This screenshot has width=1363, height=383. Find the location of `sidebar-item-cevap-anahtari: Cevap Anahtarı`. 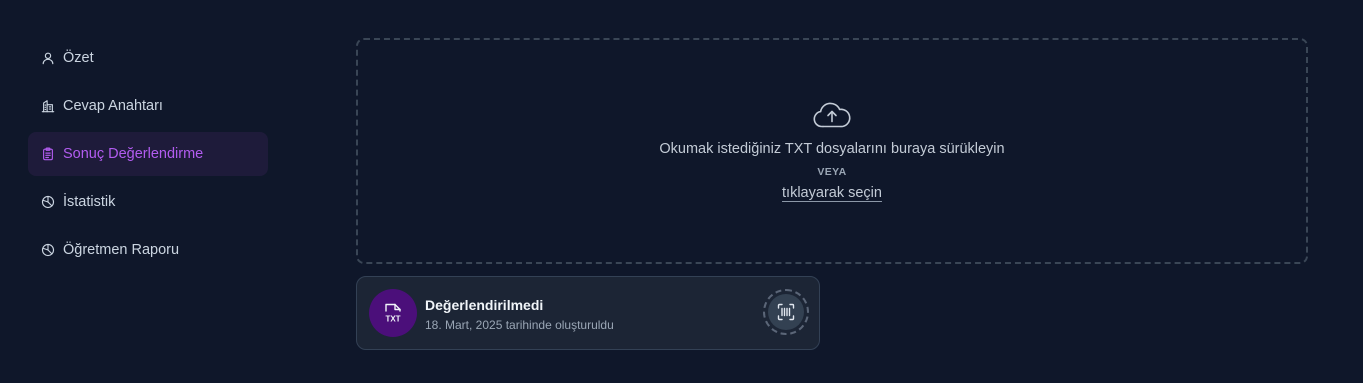

sidebar-item-cevap-anahtari: Cevap Anahtarı is located at coordinates (148, 106).